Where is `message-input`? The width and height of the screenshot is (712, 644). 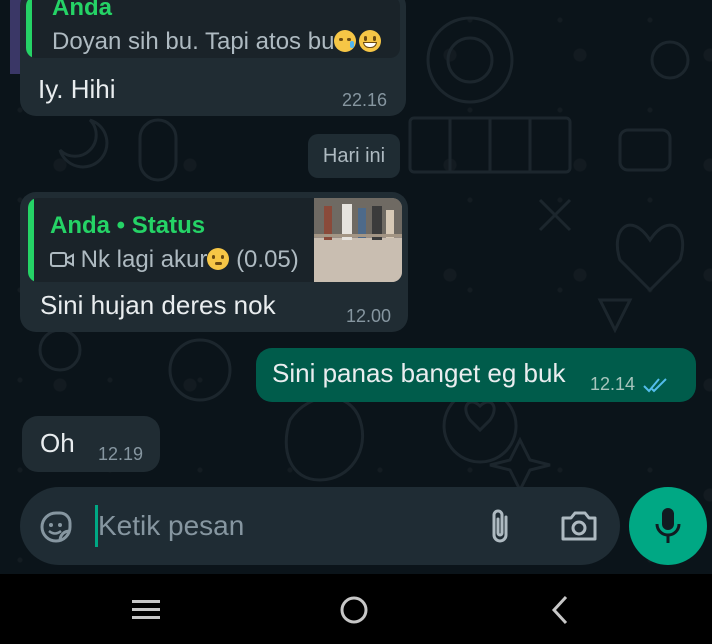
message-input is located at coordinates (288, 526).